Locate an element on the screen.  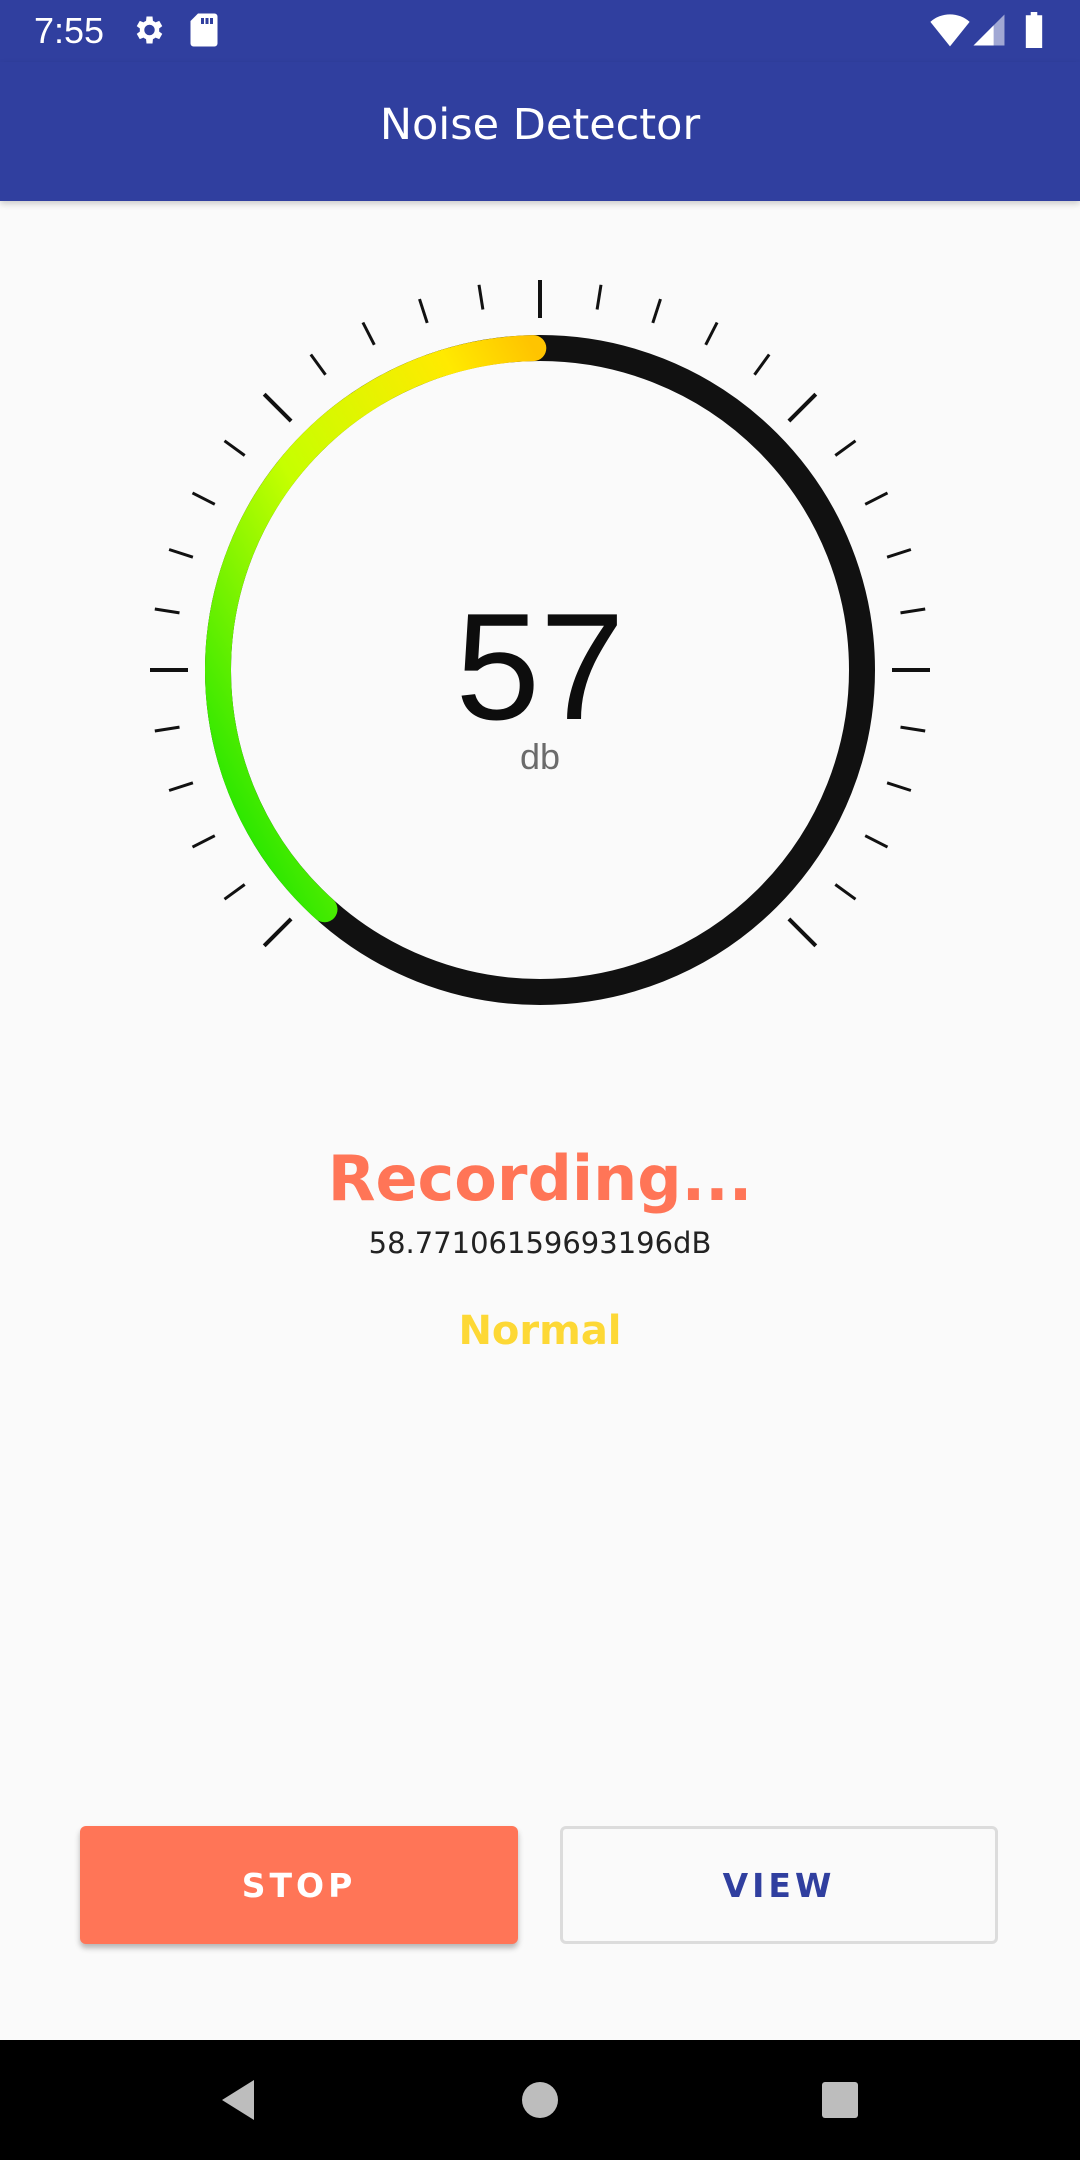
app-title: Noise Detector is located at coordinates (540, 125).